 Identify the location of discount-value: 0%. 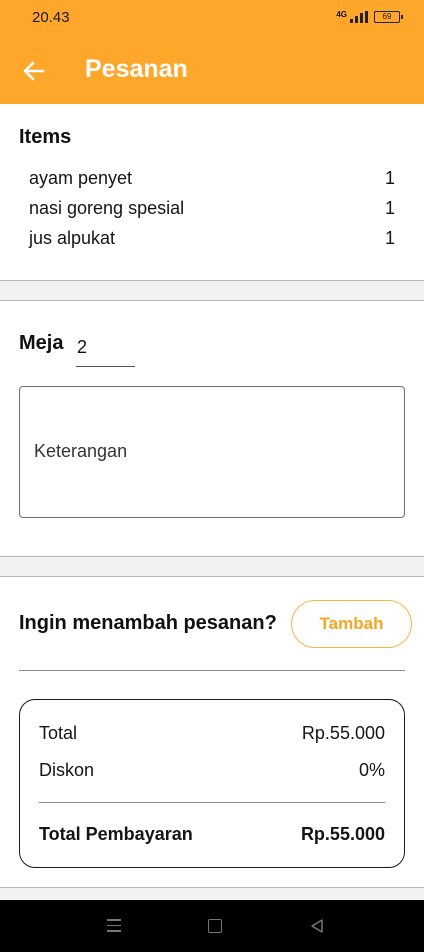
(371, 770).